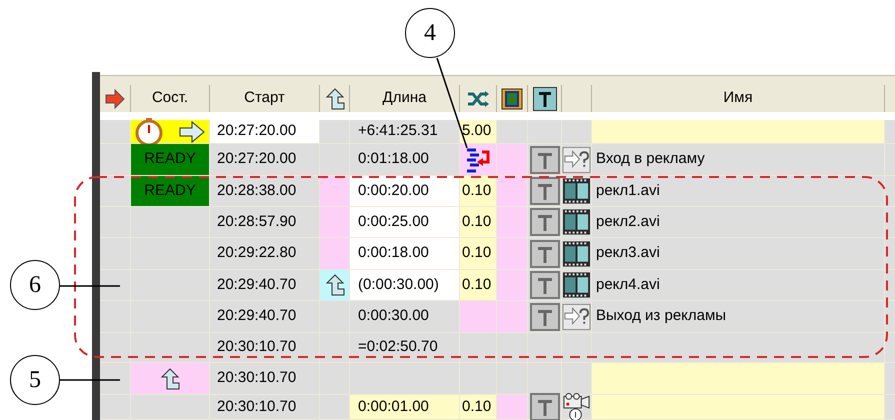 This screenshot has height=420, width=895. I want to click on clip-name: Вход в рекламу, so click(738, 160).